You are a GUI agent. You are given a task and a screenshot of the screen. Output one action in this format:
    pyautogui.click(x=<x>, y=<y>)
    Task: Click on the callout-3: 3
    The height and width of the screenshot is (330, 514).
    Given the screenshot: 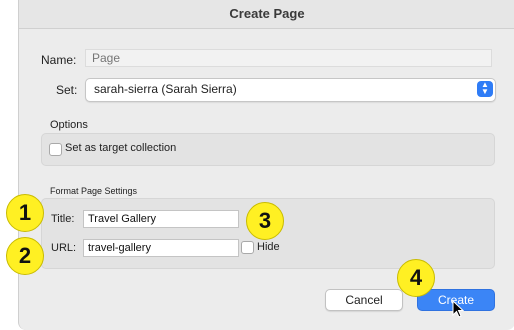 What is the action you would take?
    pyautogui.click(x=265, y=221)
    